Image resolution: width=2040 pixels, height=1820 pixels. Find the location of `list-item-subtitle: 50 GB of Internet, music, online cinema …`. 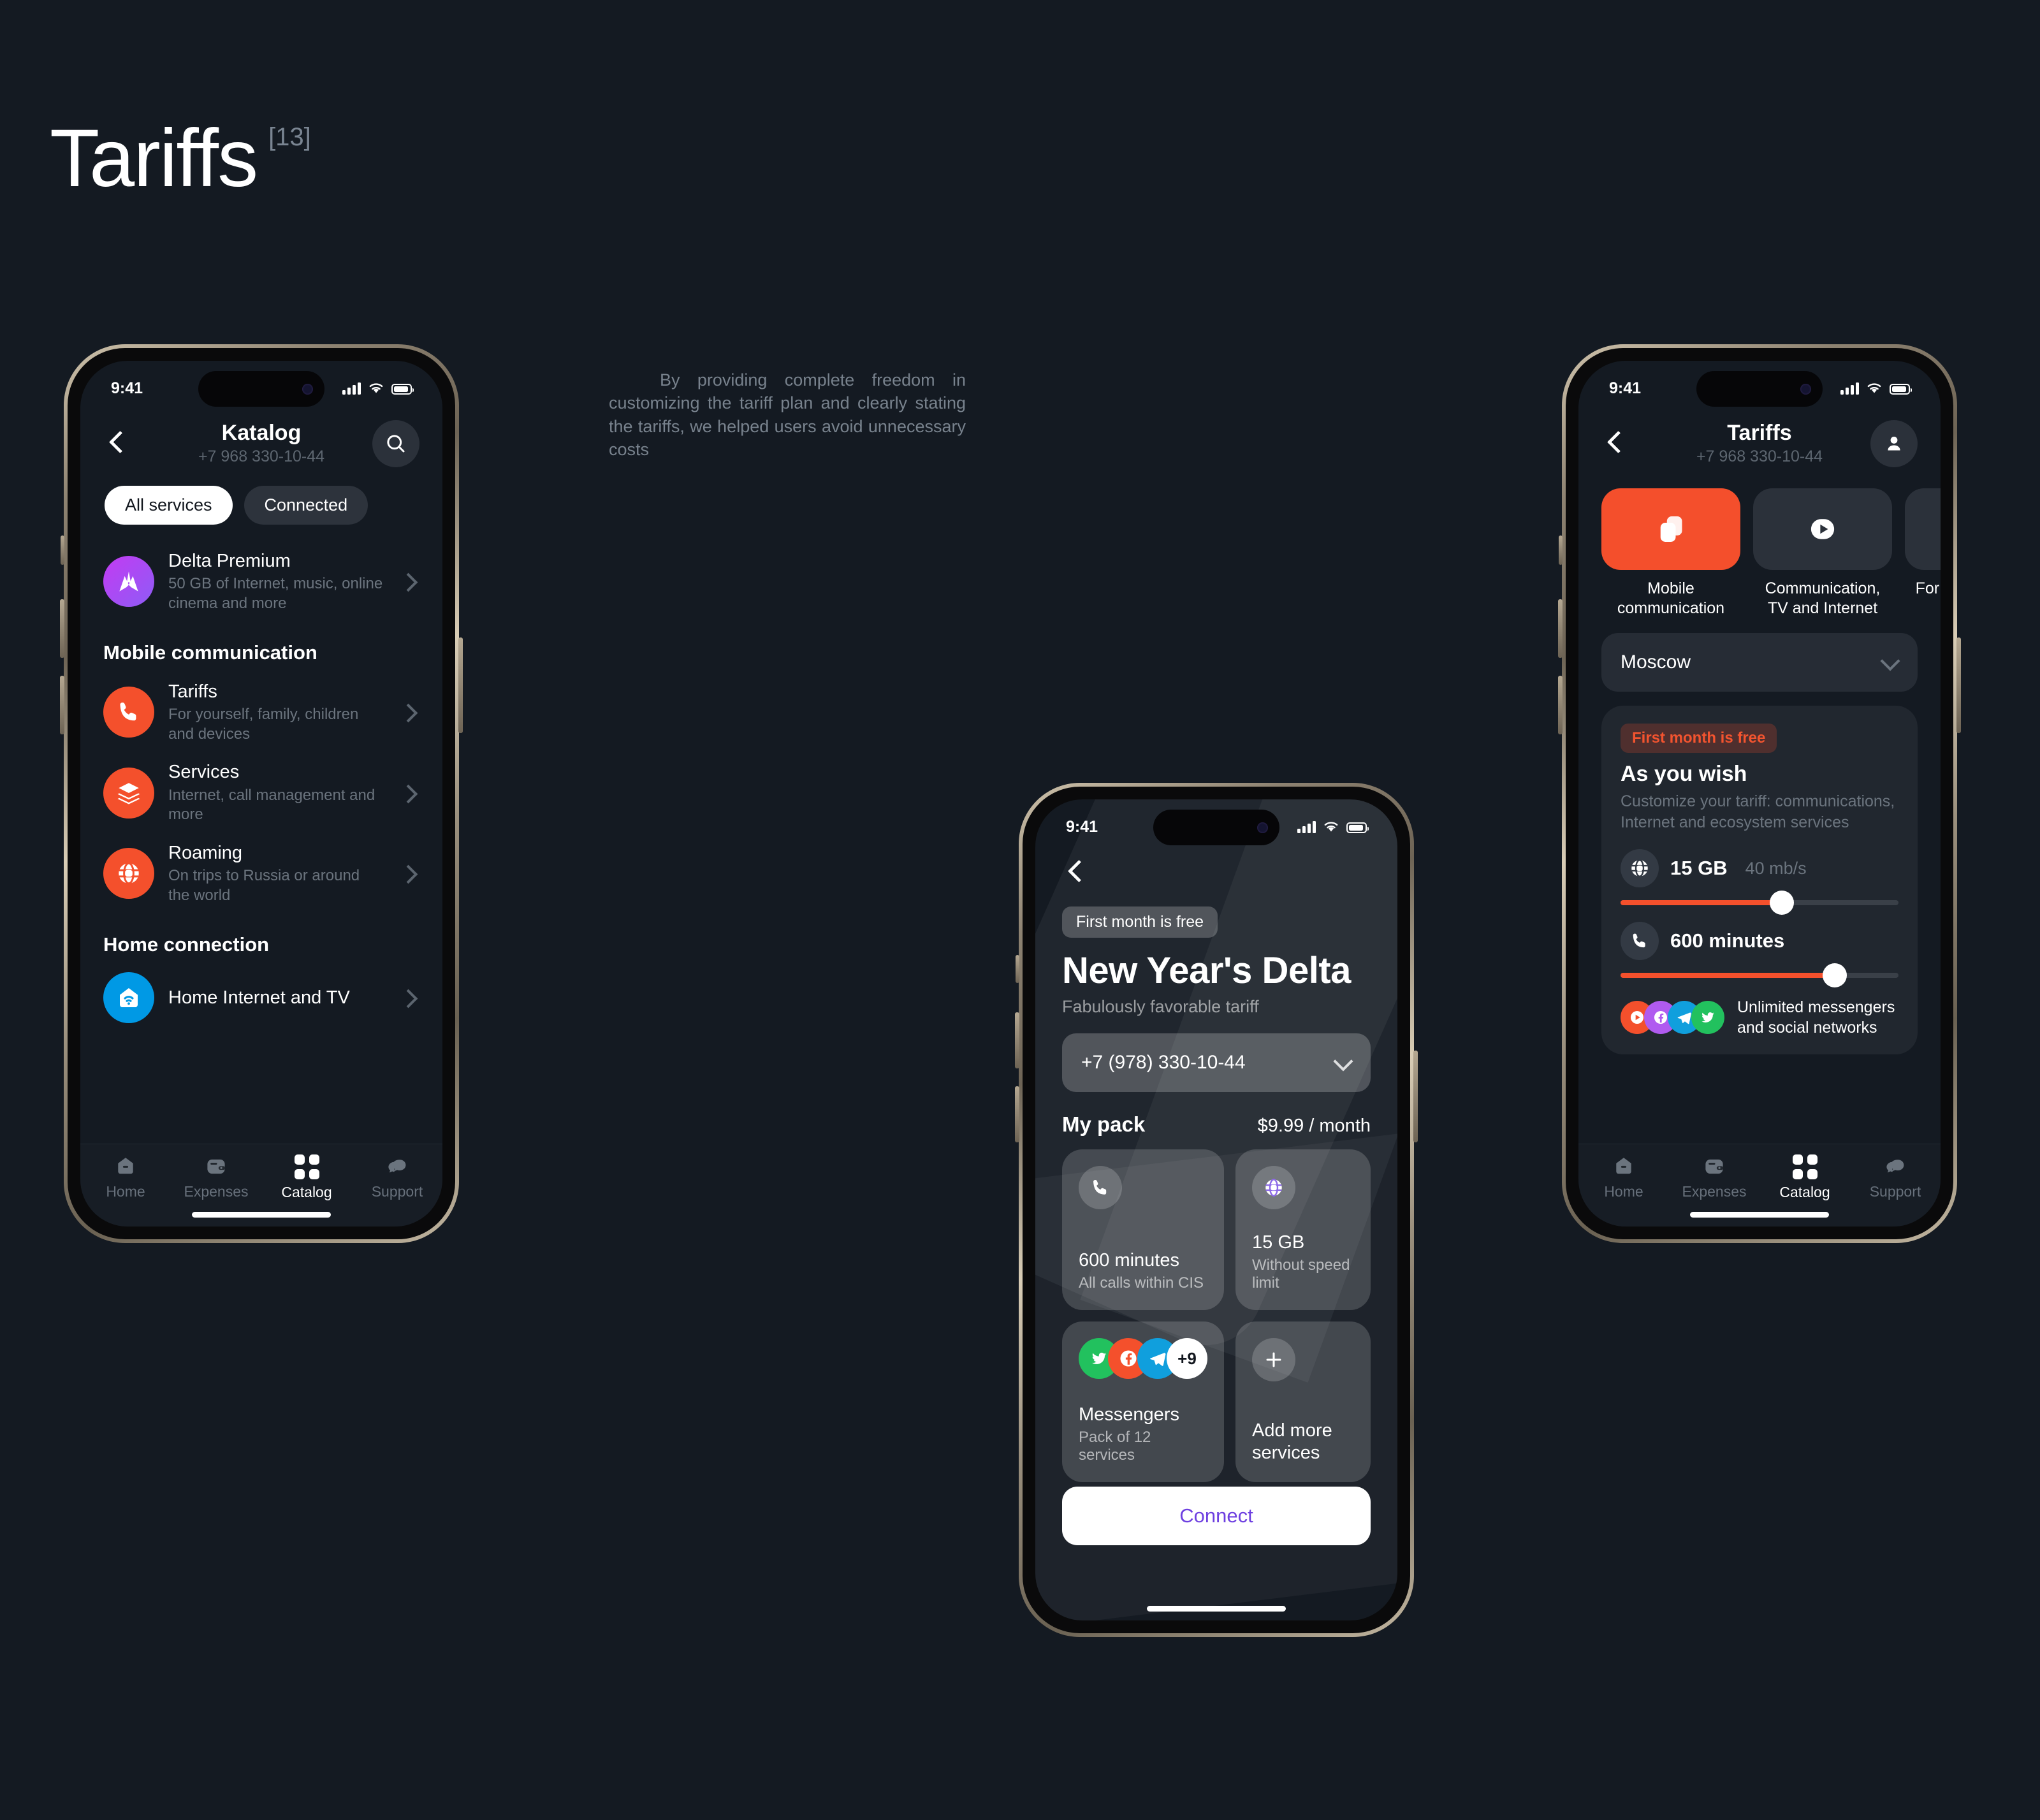

list-item-subtitle: 50 GB of Internet, music, online cinema … is located at coordinates (275, 593).